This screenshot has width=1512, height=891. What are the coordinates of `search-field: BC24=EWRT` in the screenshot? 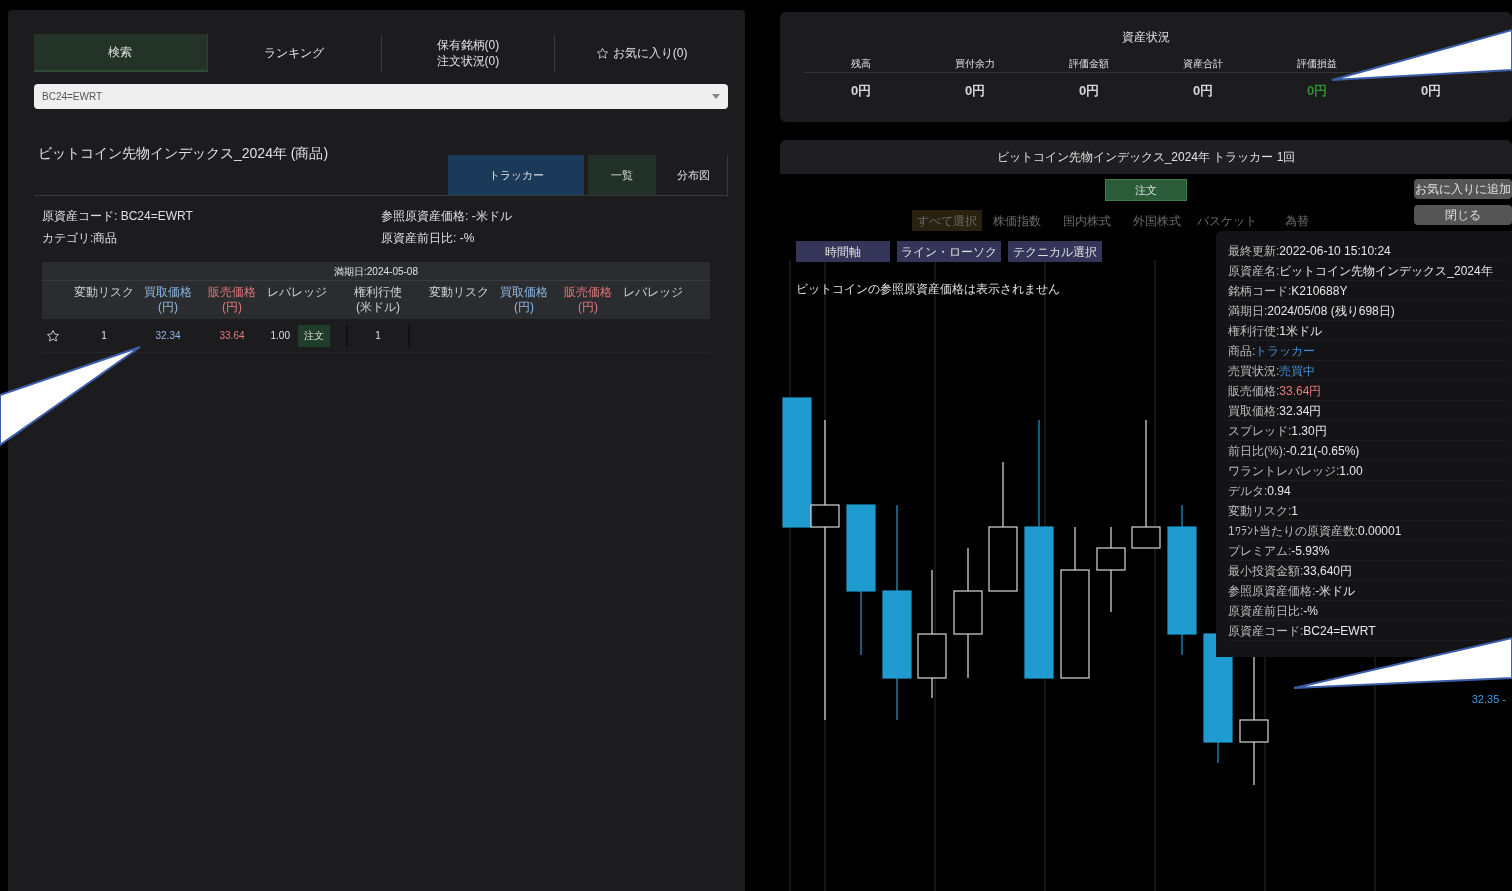 It's located at (381, 96).